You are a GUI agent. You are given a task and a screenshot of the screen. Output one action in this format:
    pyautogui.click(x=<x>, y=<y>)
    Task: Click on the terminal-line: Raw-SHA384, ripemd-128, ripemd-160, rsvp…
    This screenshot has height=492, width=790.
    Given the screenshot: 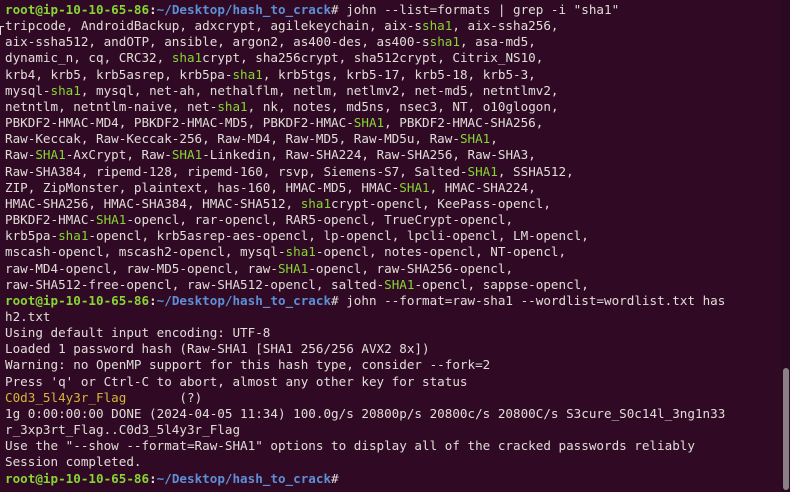 What is the action you would take?
    pyautogui.click(x=391, y=172)
    